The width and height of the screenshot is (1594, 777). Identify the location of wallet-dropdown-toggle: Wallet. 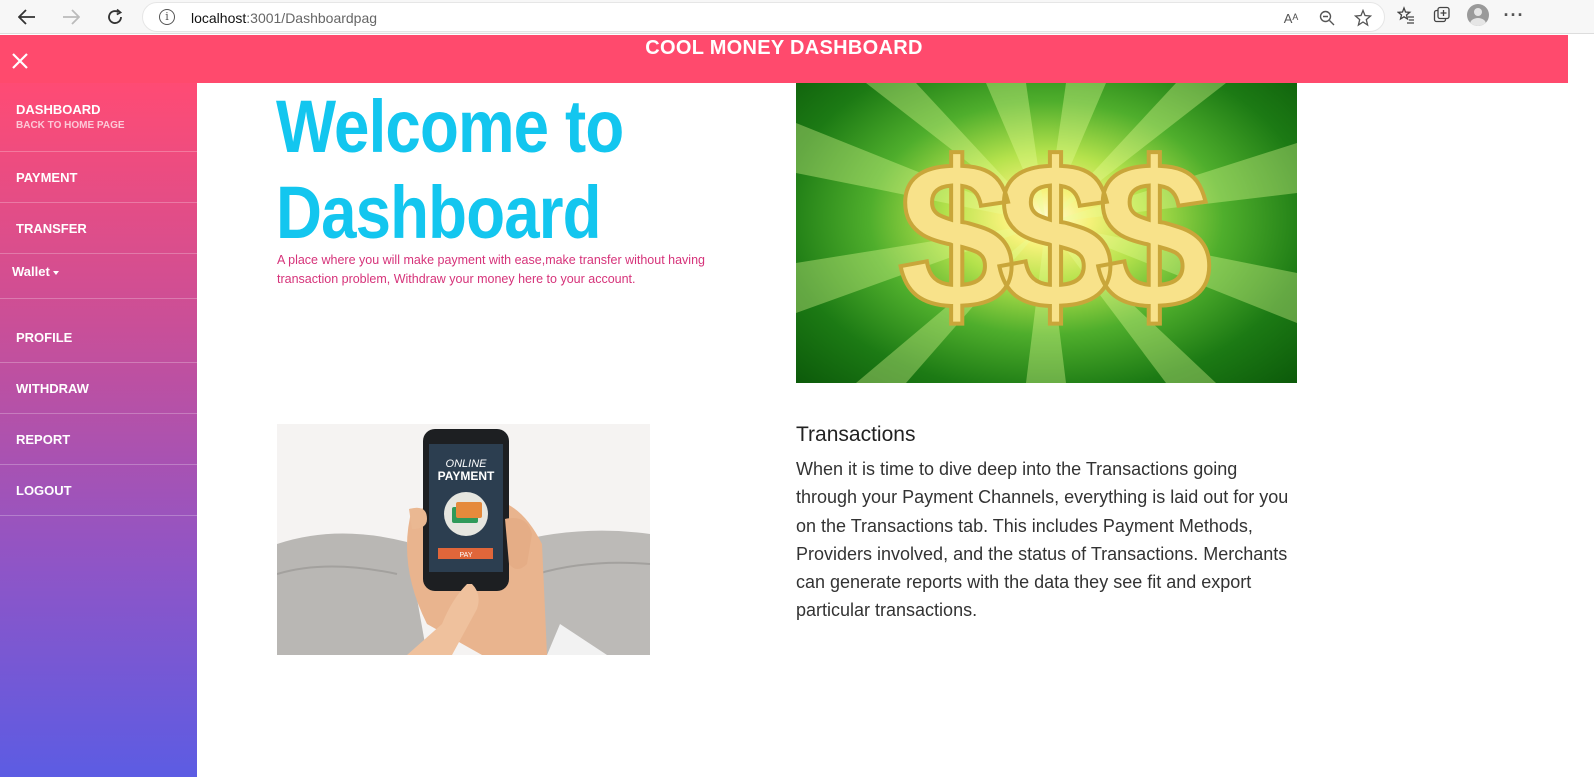
(35, 271).